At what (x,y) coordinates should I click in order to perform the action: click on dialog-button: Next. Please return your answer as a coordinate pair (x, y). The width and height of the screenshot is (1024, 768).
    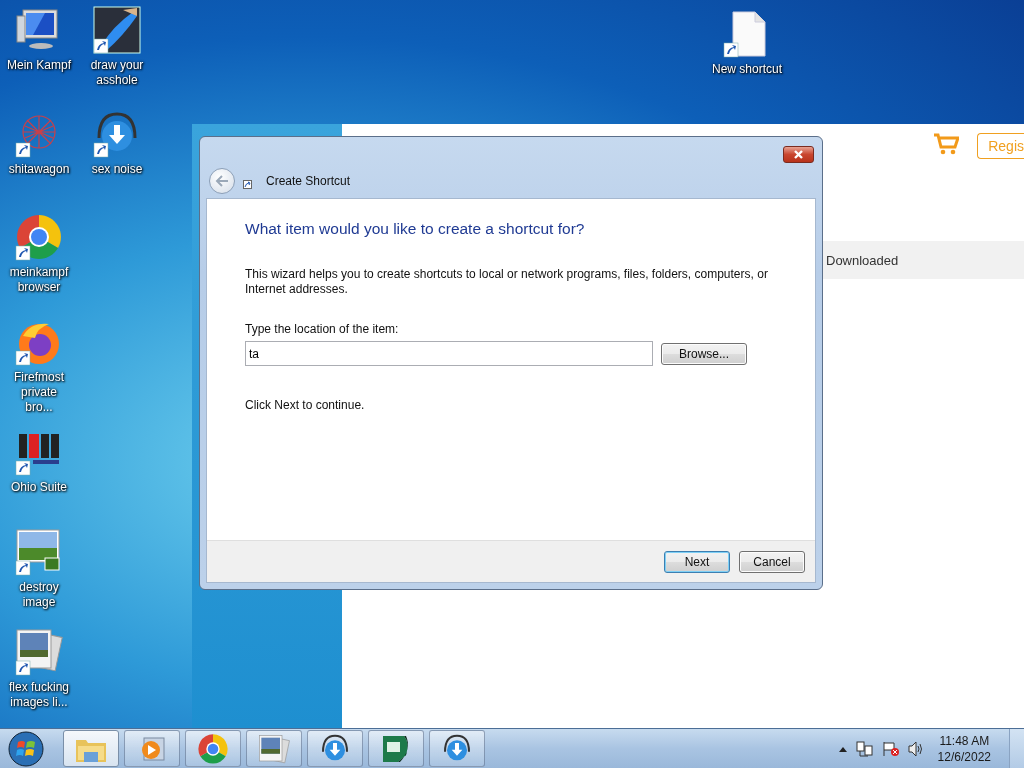
    Looking at the image, I should click on (697, 561).